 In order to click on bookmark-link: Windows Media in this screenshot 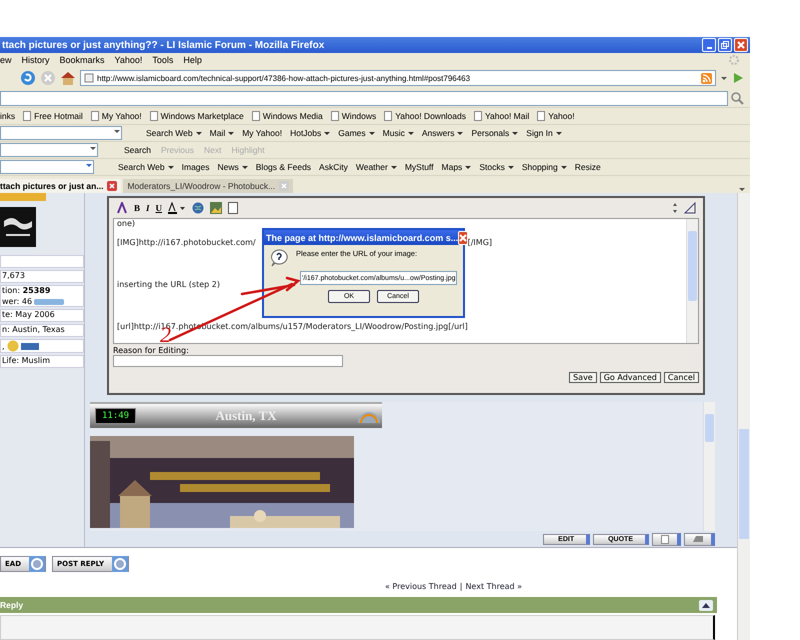, I will do `click(287, 116)`.